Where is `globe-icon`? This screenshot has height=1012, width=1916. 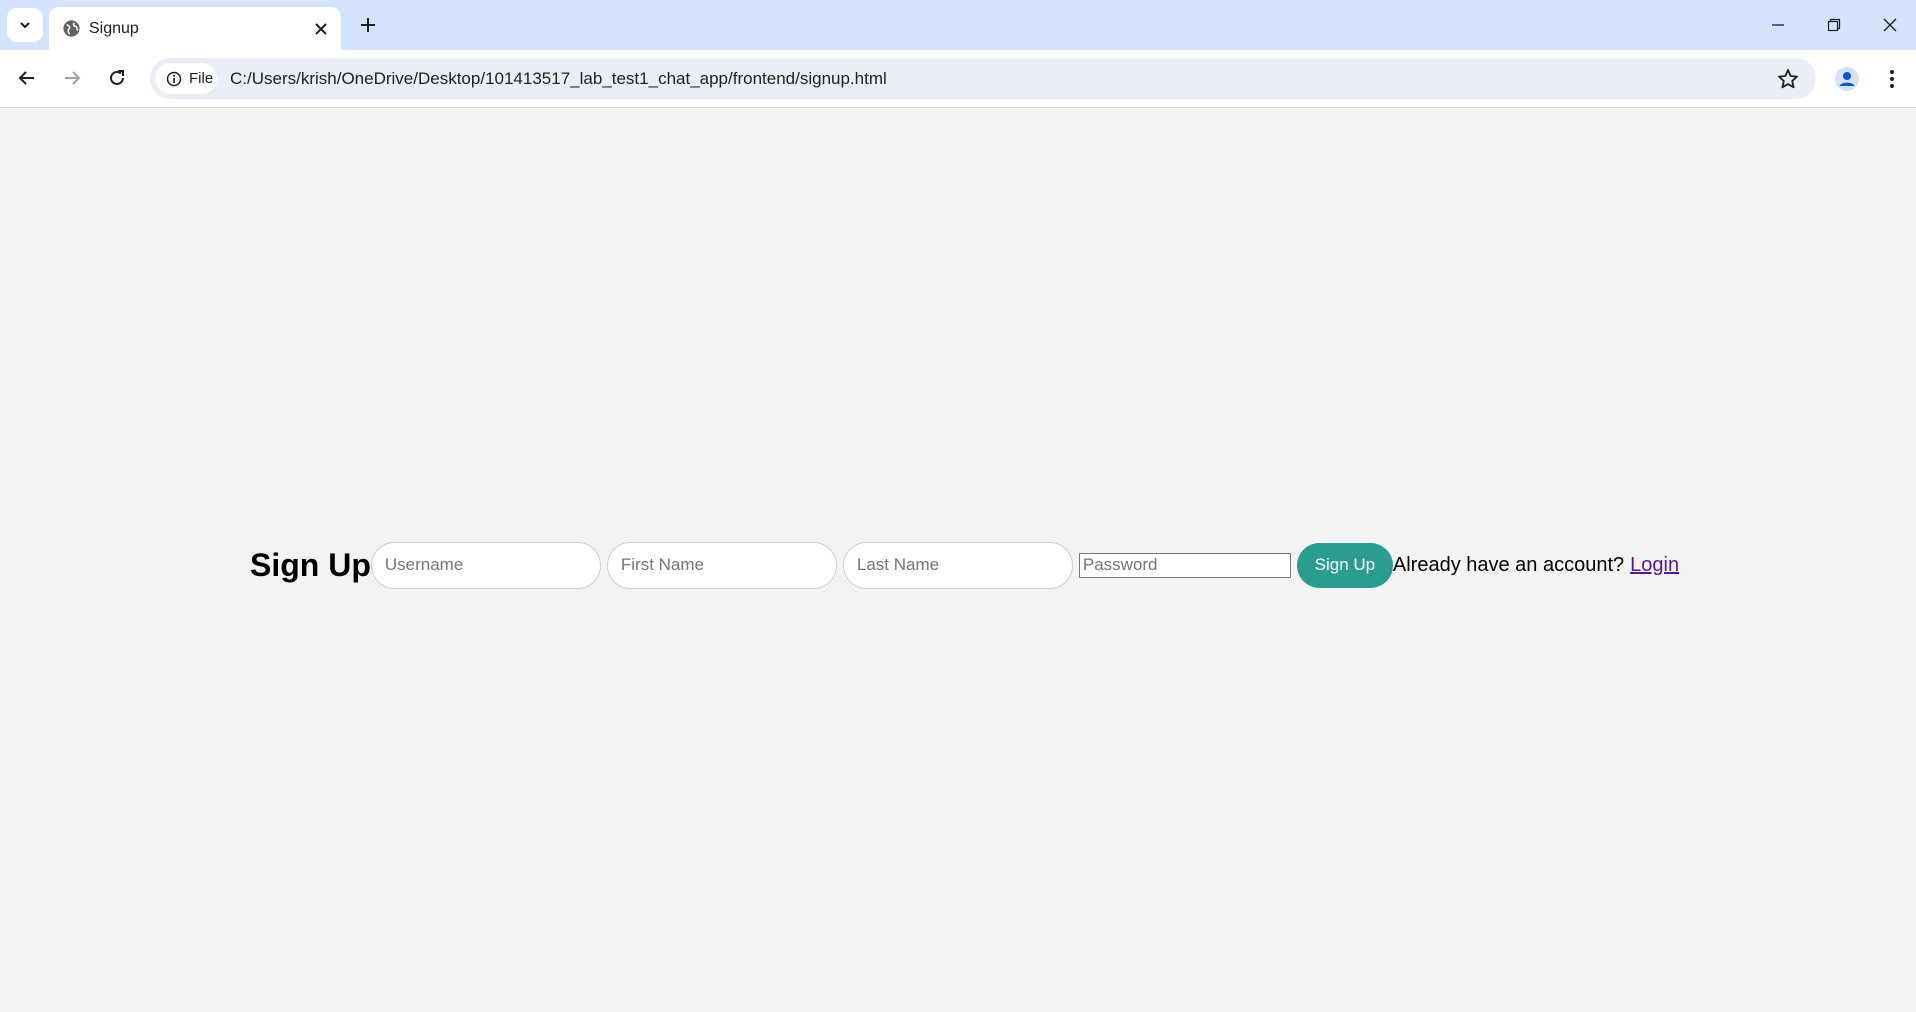 globe-icon is located at coordinates (71, 28).